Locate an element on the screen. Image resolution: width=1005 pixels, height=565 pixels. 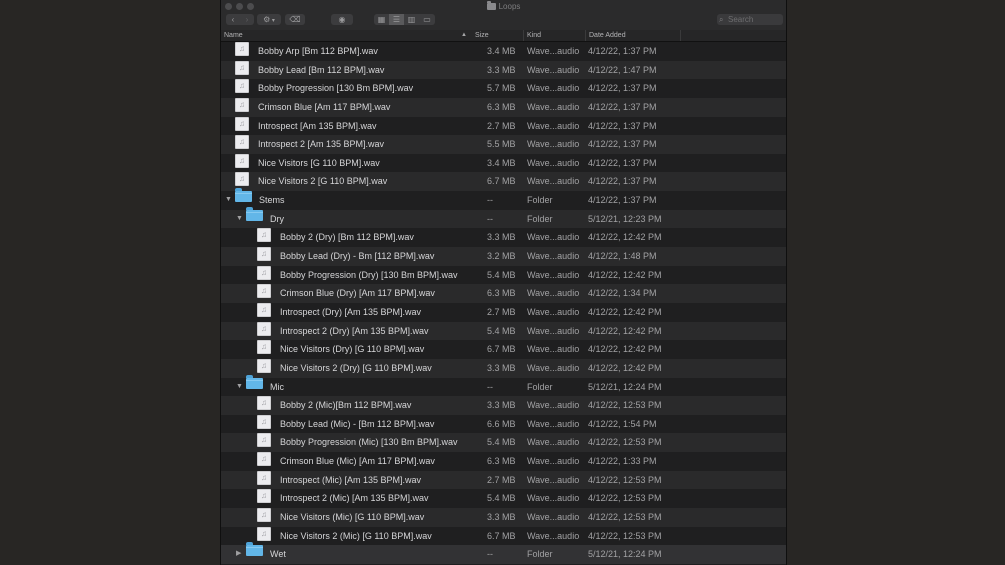
file-name: Bobby Progression [130 Bm BPM].wav is located at coordinates (336, 88).